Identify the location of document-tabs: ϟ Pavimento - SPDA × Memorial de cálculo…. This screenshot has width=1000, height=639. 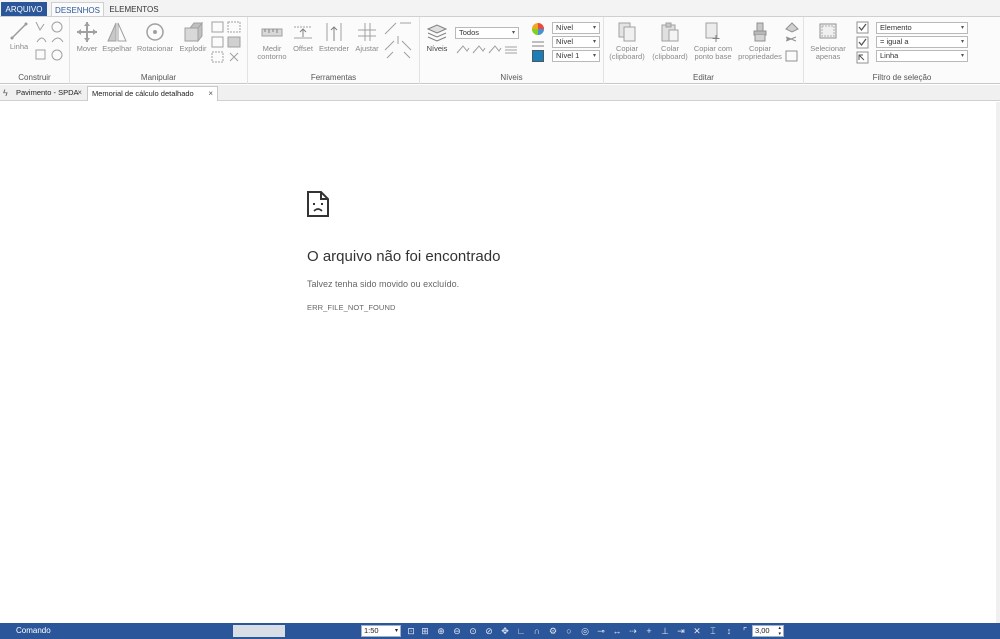
(500, 98).